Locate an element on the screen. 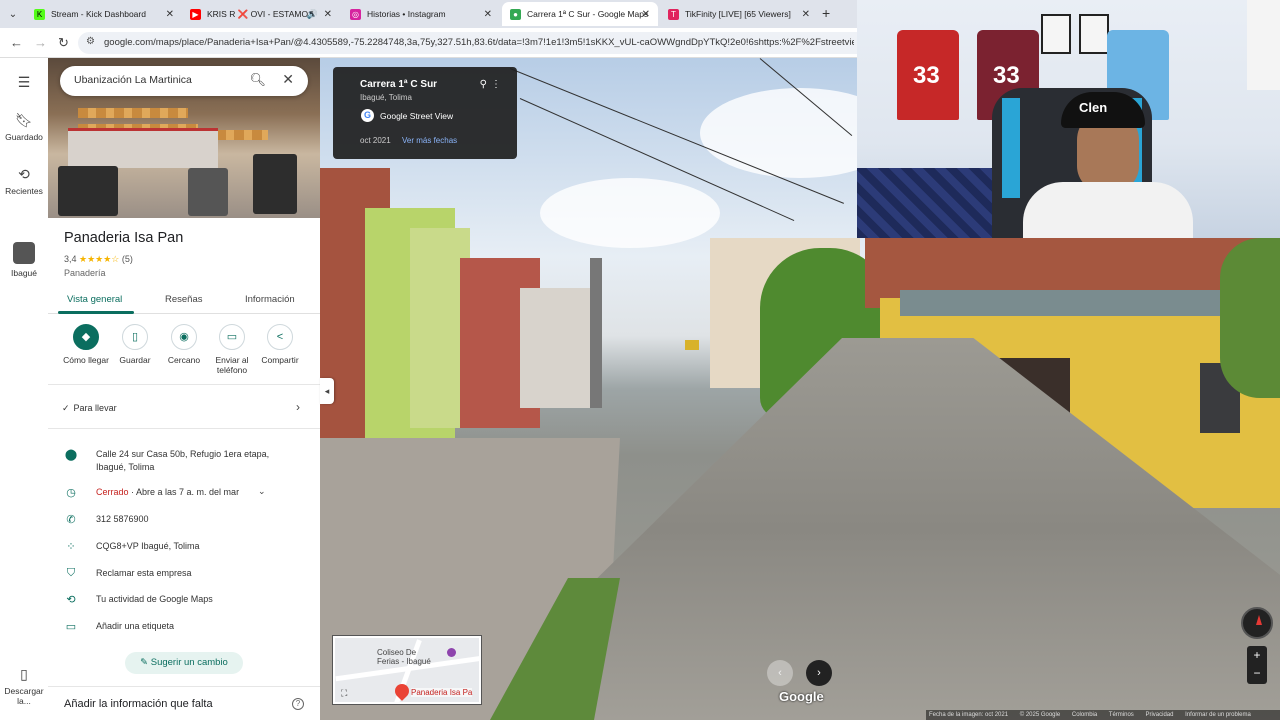  compass-needle is located at coordinates (1259, 620).